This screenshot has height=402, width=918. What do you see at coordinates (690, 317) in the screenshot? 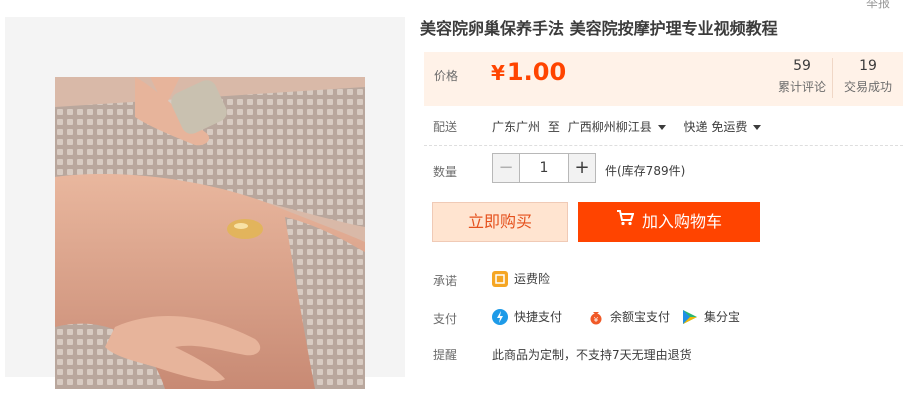
I see `points-icon` at bounding box center [690, 317].